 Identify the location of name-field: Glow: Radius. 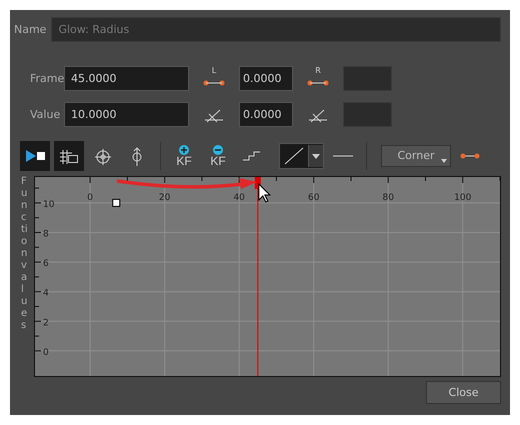
(276, 29).